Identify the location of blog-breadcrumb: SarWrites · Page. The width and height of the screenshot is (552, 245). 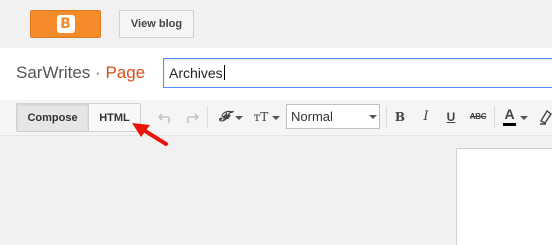
(80, 73).